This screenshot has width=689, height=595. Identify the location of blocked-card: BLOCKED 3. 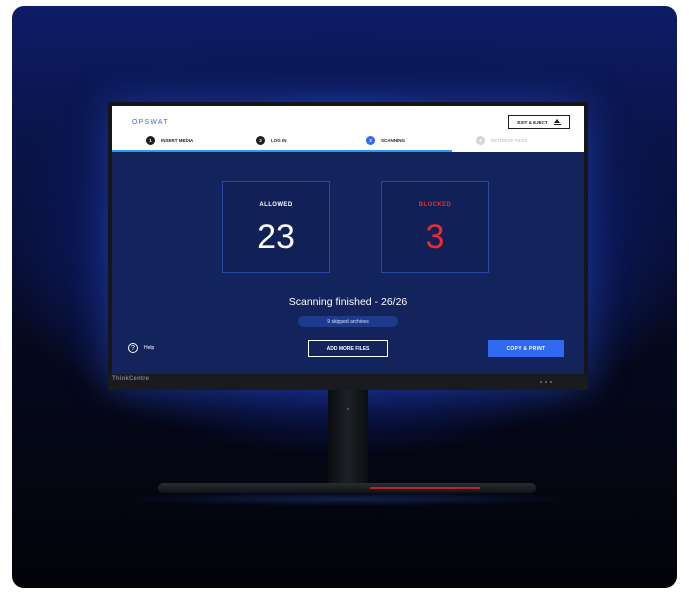
(435, 227).